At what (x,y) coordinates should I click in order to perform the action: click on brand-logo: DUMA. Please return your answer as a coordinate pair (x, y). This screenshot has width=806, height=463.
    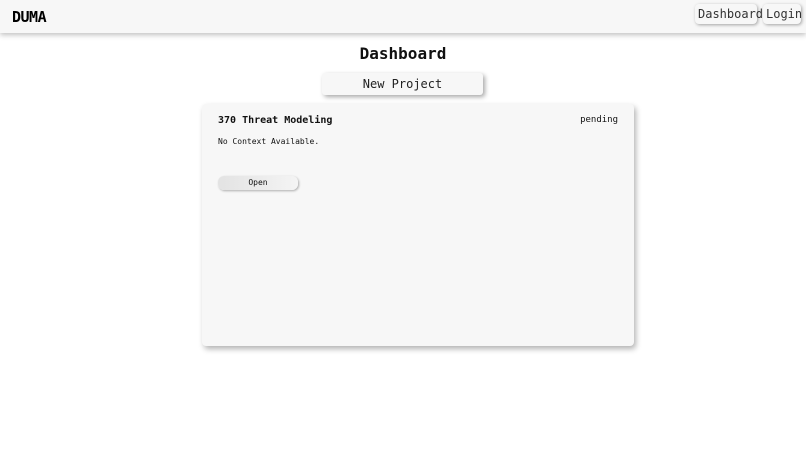
    Looking at the image, I should click on (29, 17).